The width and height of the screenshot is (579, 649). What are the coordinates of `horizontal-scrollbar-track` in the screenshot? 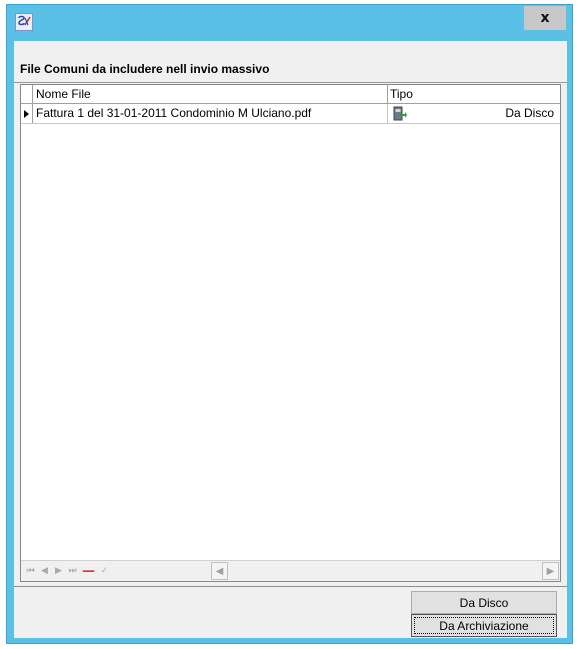 It's located at (385, 571).